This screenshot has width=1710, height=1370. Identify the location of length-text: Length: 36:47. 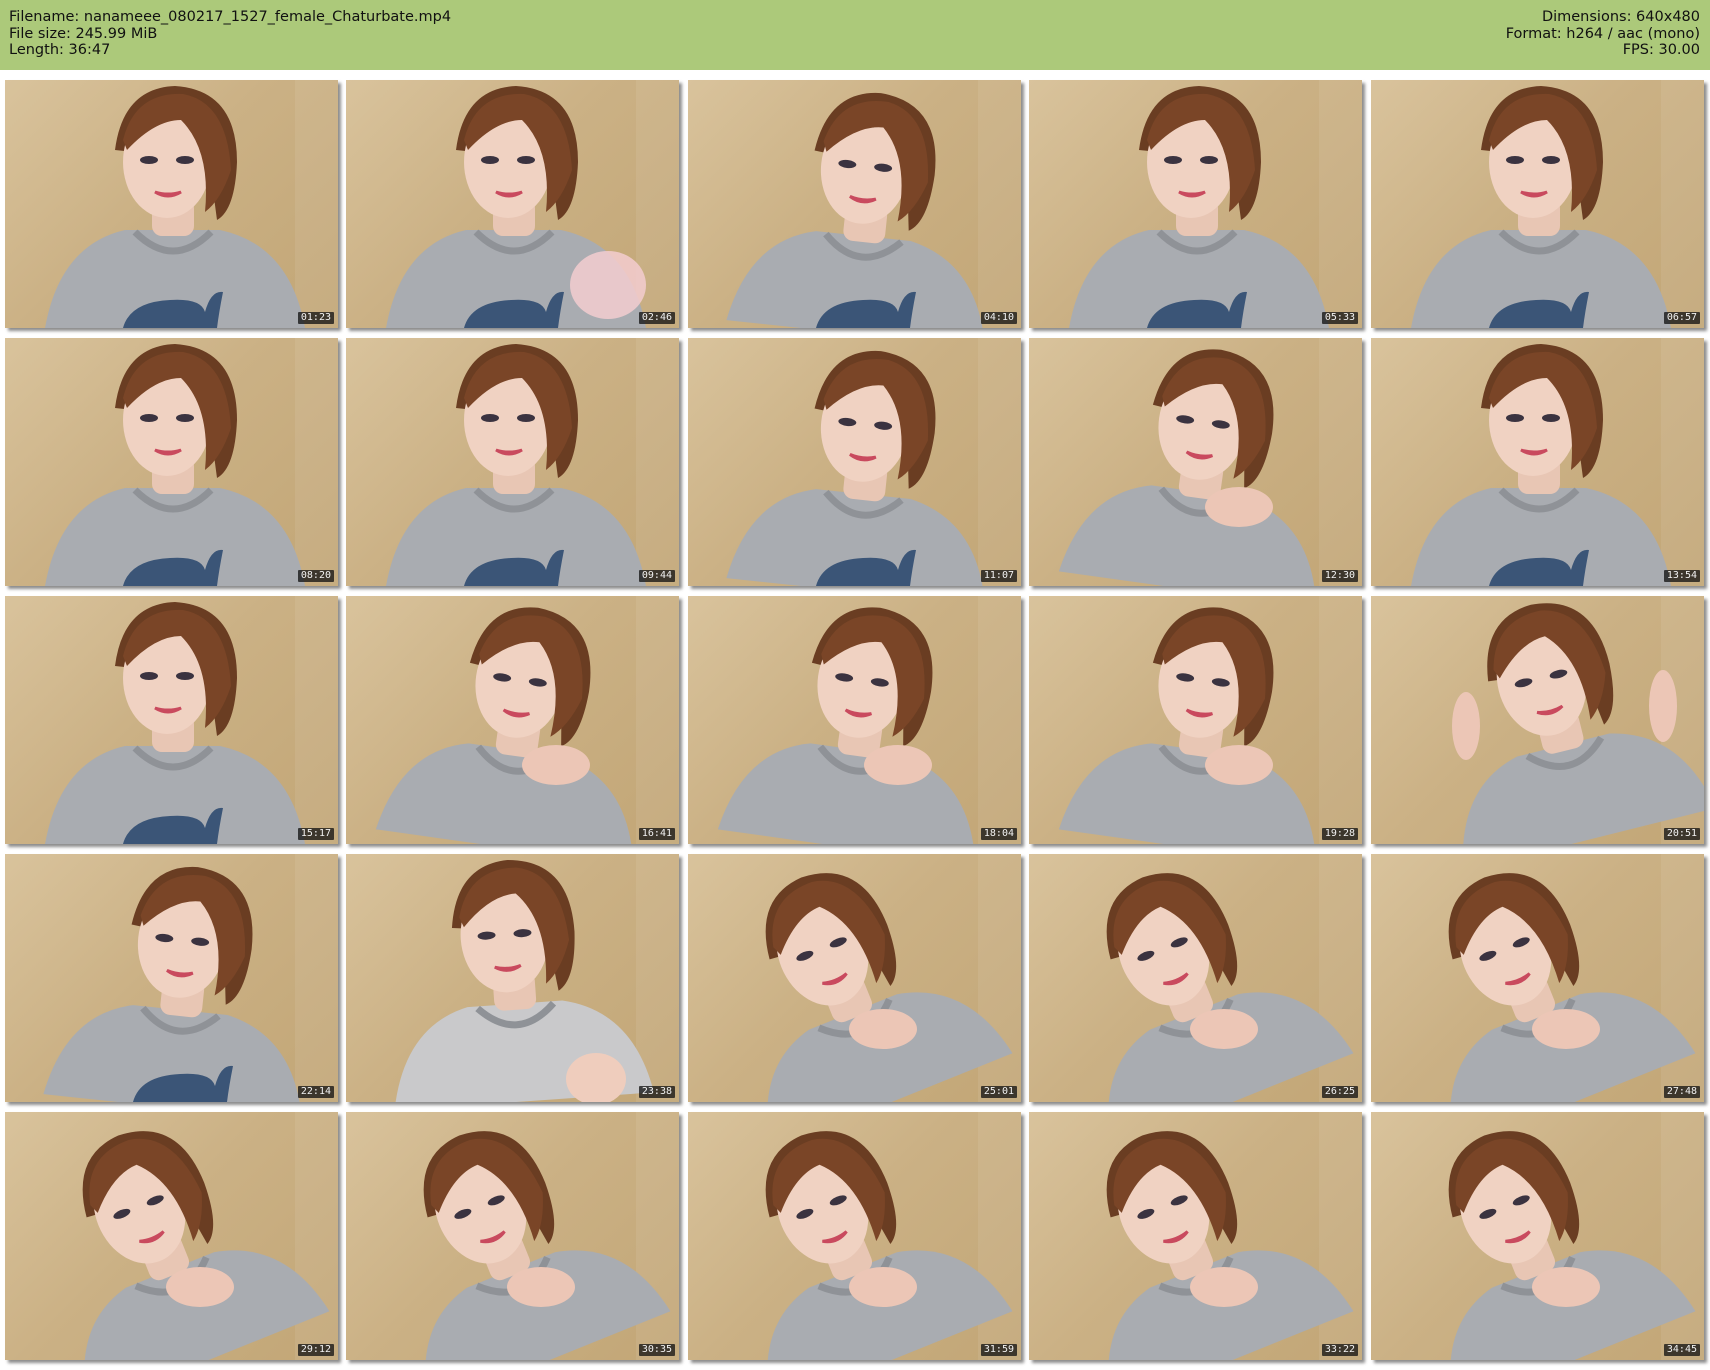
(60, 50).